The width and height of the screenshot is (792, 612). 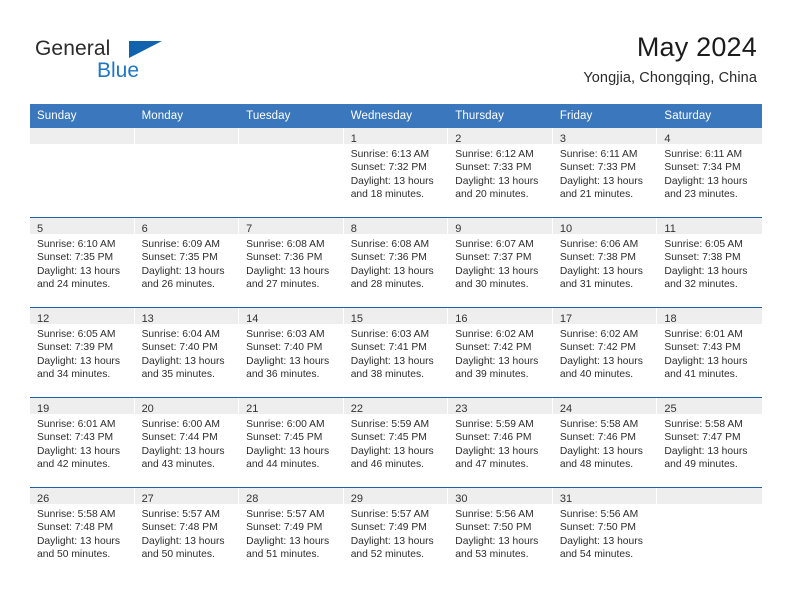 What do you see at coordinates (283, 465) in the screenshot?
I see `daylight-line-2: and 44 minutes.` at bounding box center [283, 465].